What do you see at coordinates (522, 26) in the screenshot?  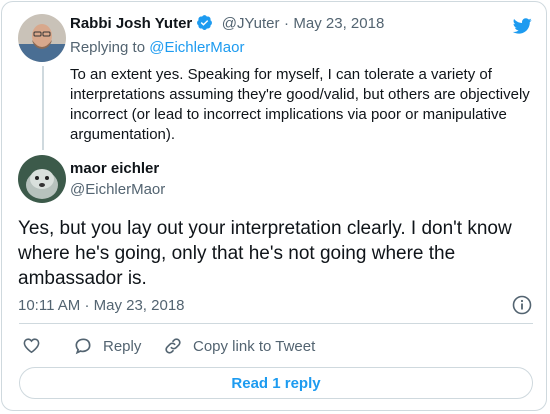 I see `twitter-bird-icon` at bounding box center [522, 26].